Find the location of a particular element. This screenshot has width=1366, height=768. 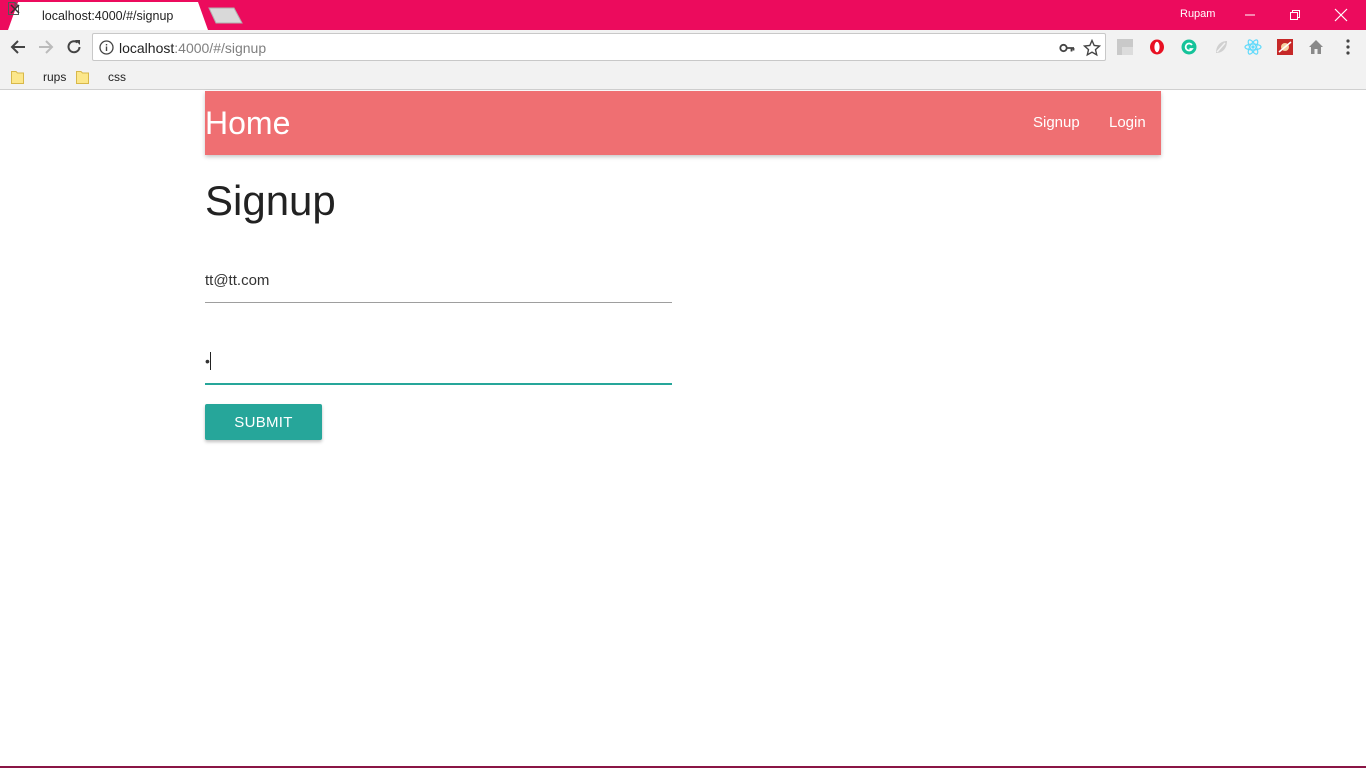

browser-title-bar: localhost:4000/#/signup Rupam is located at coordinates (683, 15).